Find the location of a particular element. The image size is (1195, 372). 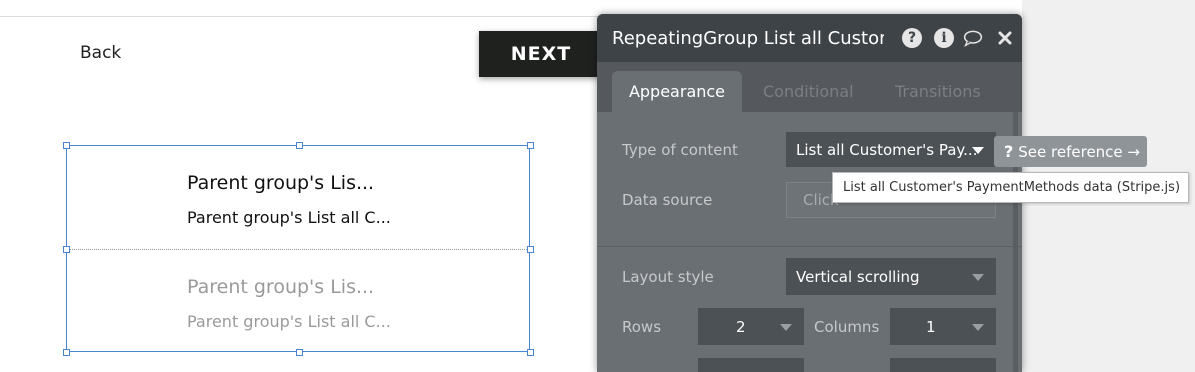

columns-dropdown: 1 is located at coordinates (943, 326).